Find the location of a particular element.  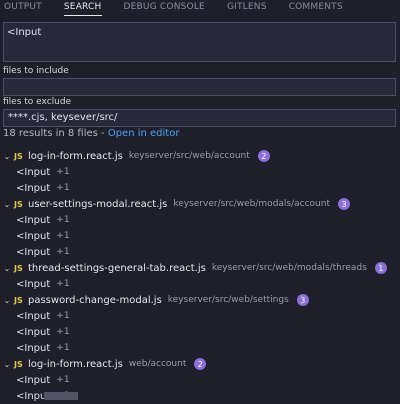

tab-comments: COMMENTS is located at coordinates (316, 7).